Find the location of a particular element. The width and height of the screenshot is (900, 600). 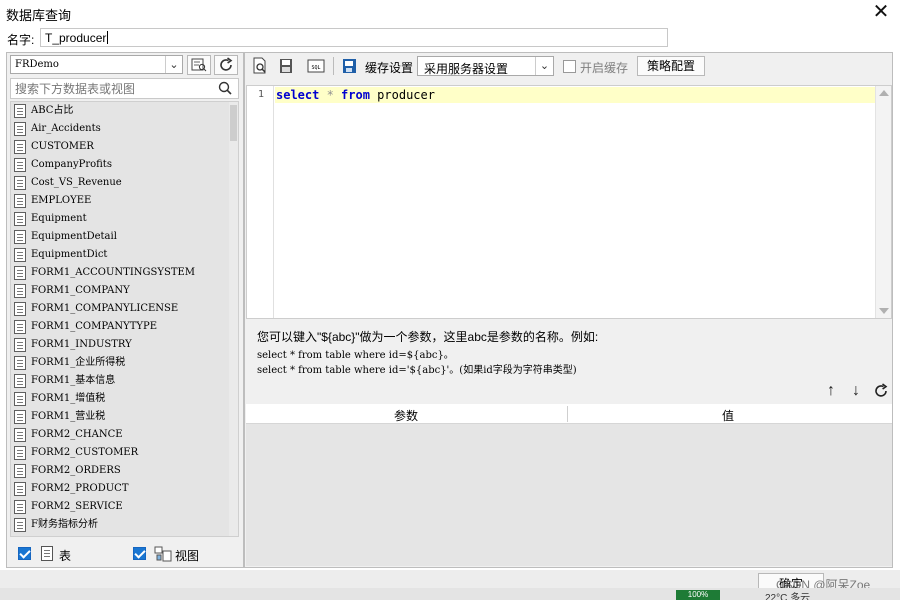

table-list-item: FORM2_PRODUCT is located at coordinates (124, 489).